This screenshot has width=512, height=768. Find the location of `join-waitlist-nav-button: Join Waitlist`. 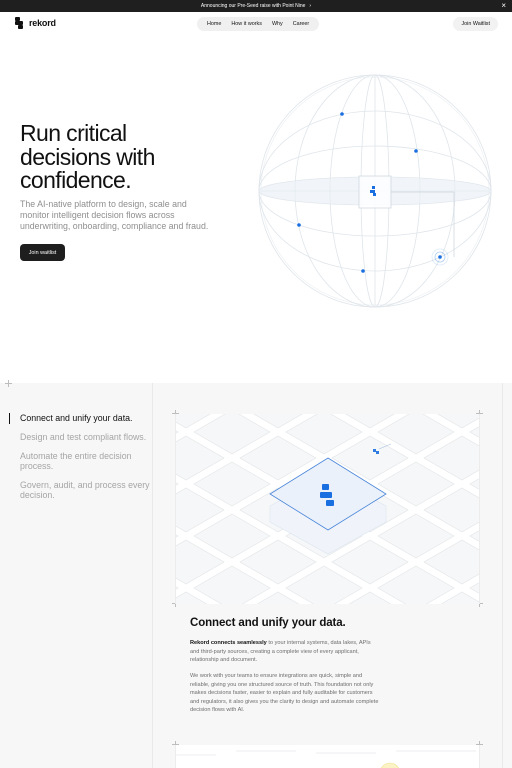

join-waitlist-nav-button: Join Waitlist is located at coordinates (475, 24).